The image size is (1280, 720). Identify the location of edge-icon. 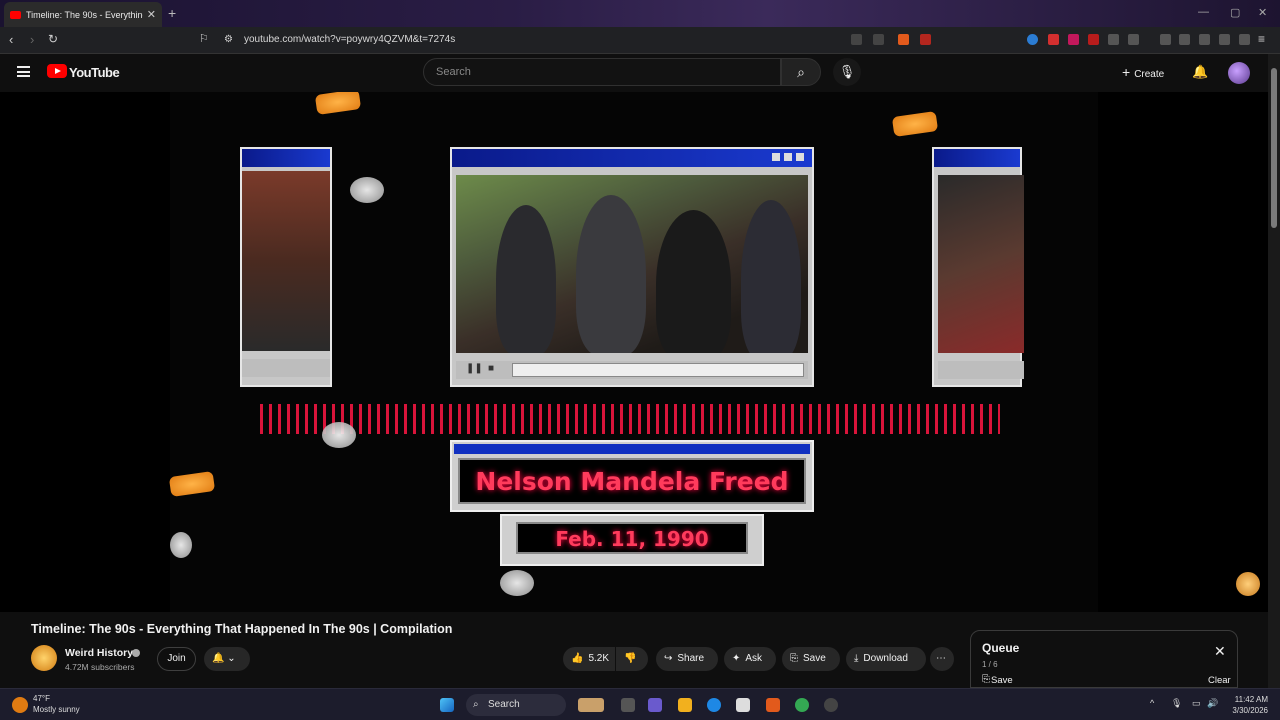
(714, 705).